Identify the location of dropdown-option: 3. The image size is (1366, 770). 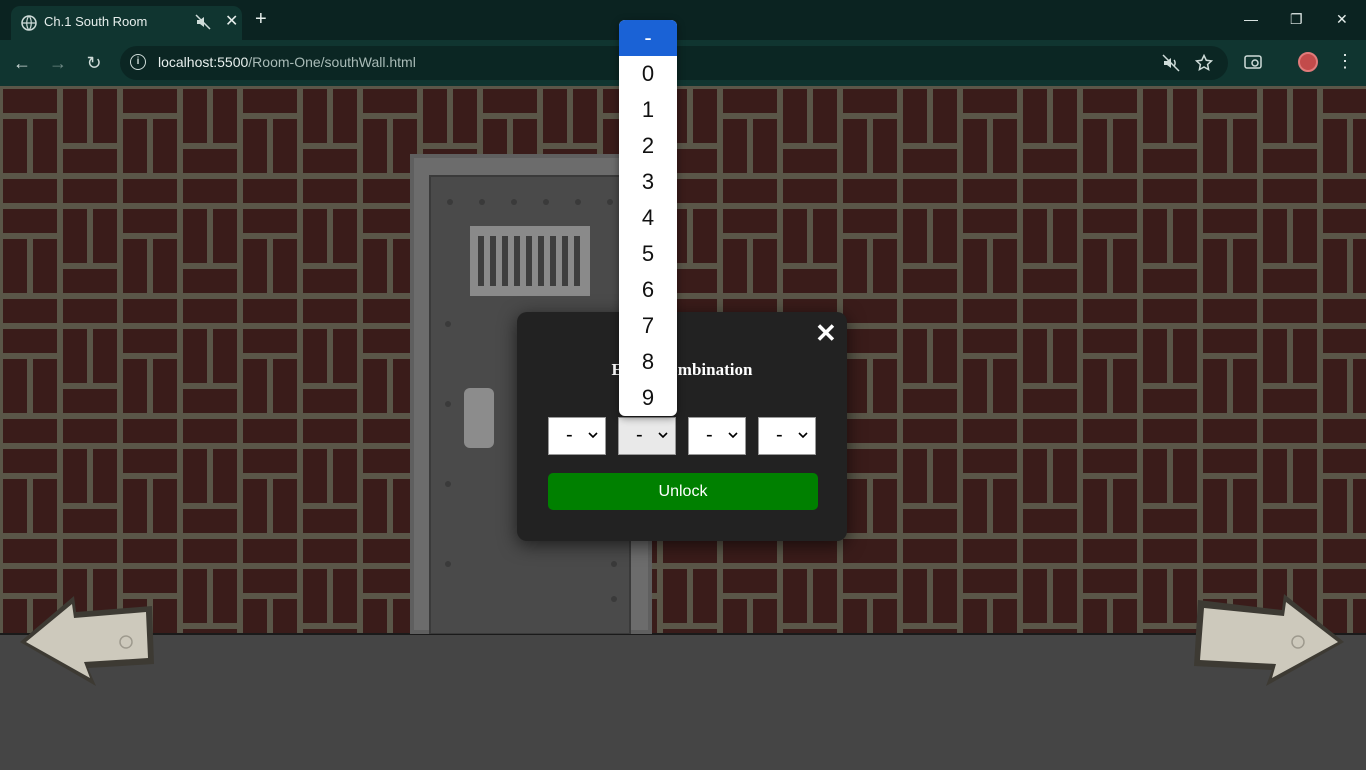
(648, 182).